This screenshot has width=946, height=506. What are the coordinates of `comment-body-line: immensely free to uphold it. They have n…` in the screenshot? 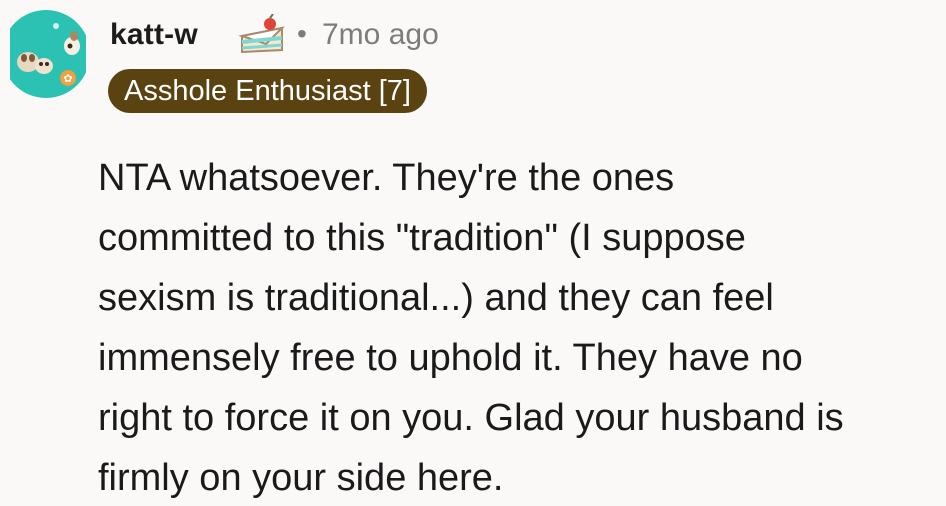 It's located at (450, 358).